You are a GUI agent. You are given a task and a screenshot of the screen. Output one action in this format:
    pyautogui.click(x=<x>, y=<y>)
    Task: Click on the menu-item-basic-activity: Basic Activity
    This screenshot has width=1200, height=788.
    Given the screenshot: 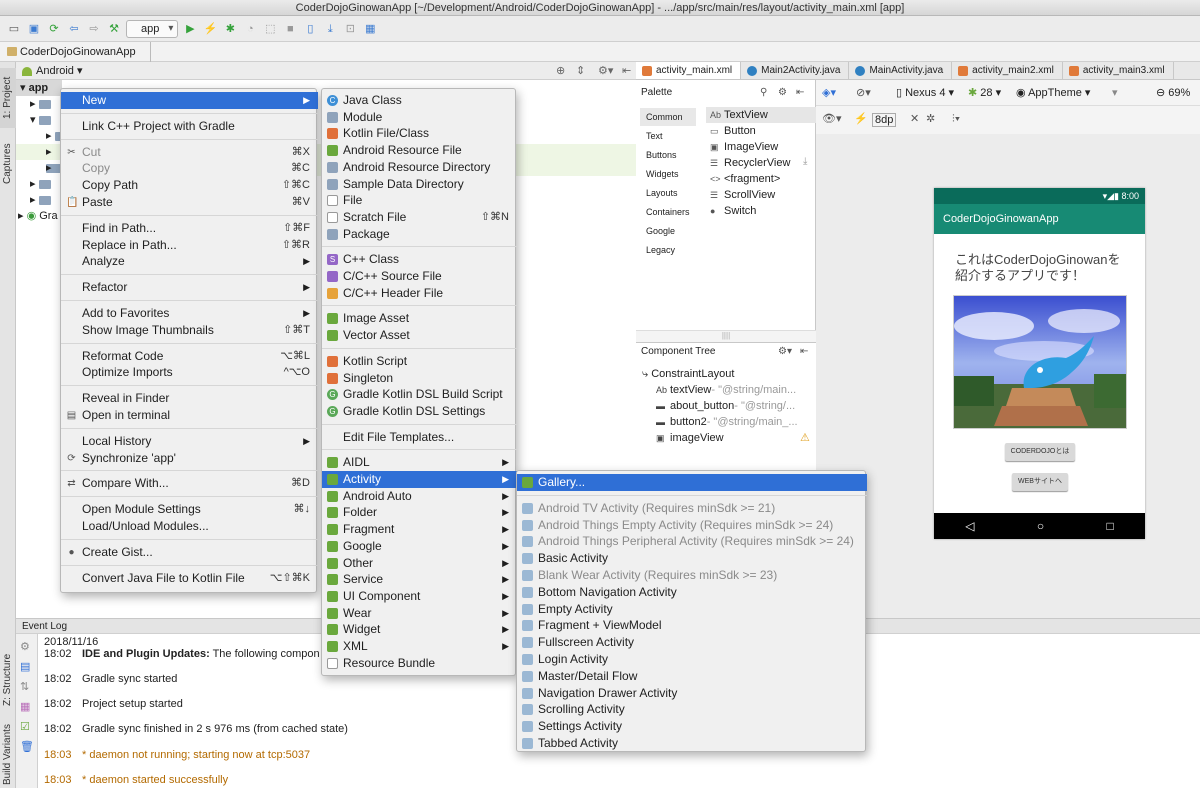 What is the action you would take?
    pyautogui.click(x=692, y=558)
    